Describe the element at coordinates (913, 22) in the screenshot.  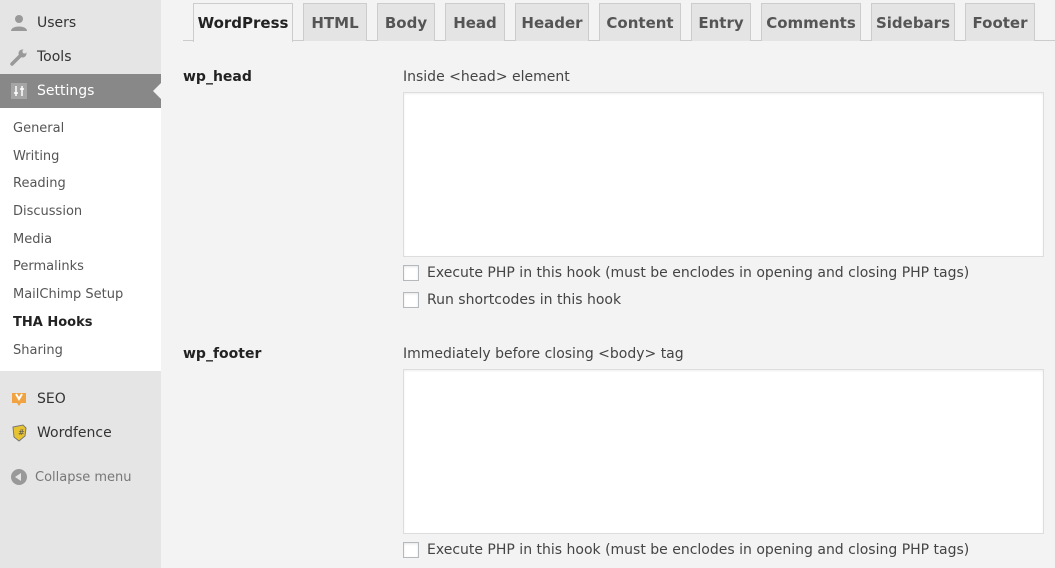
I see `tab-sidebars: Sidebars` at that location.